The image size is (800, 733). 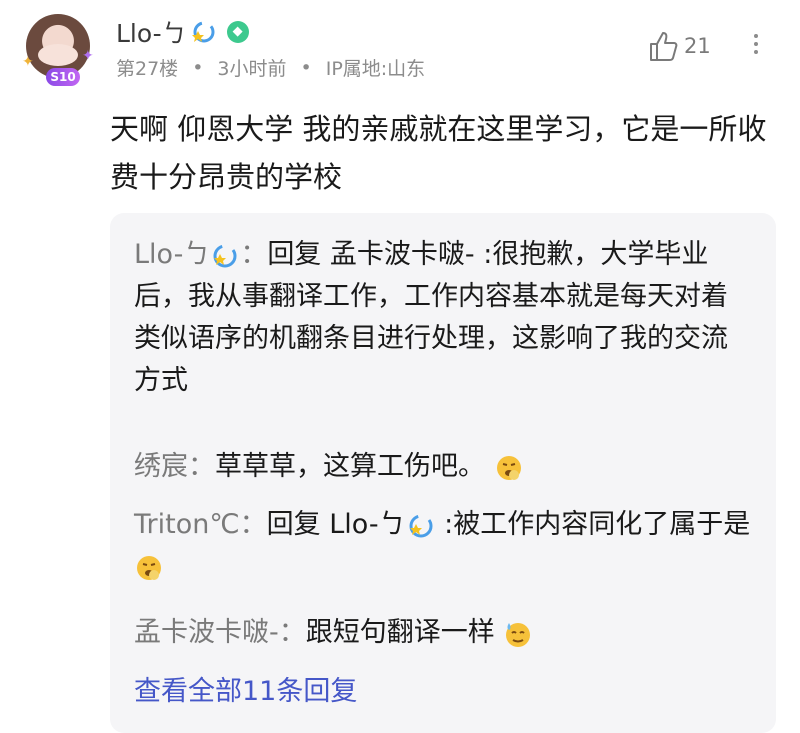 What do you see at coordinates (336, 524) in the screenshot?
I see `reply-mention: 回复 Llo-ㄅ` at bounding box center [336, 524].